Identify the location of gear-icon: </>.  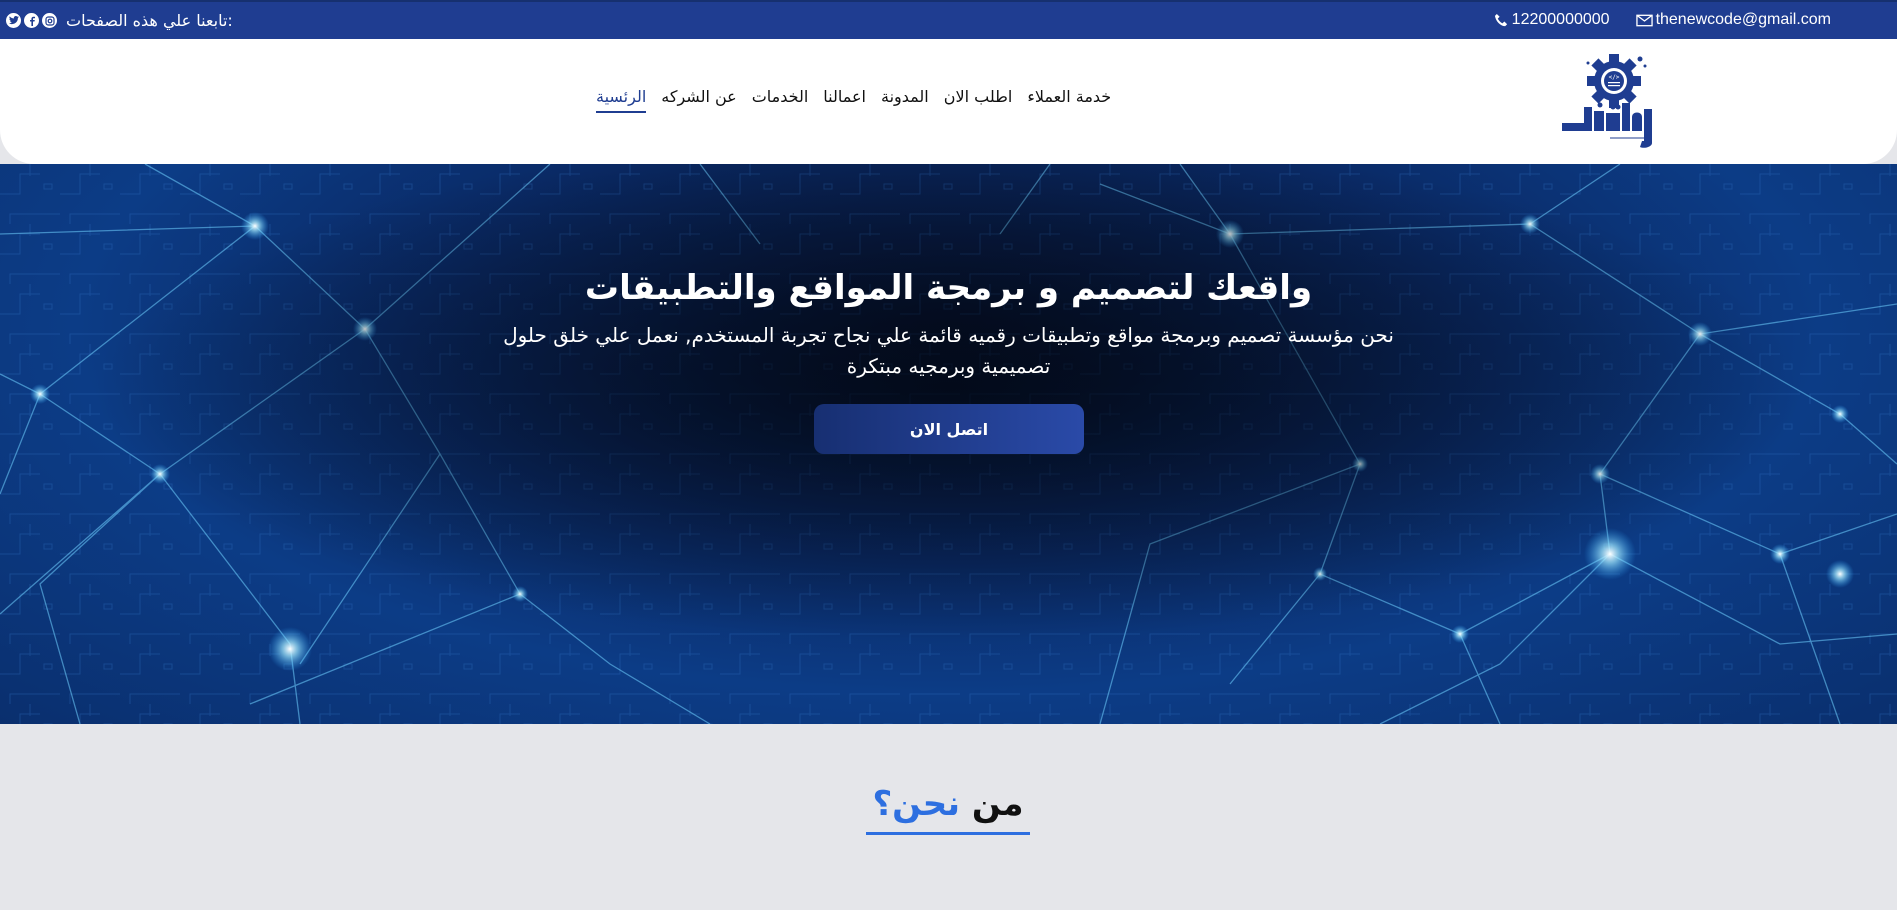
(1614, 81).